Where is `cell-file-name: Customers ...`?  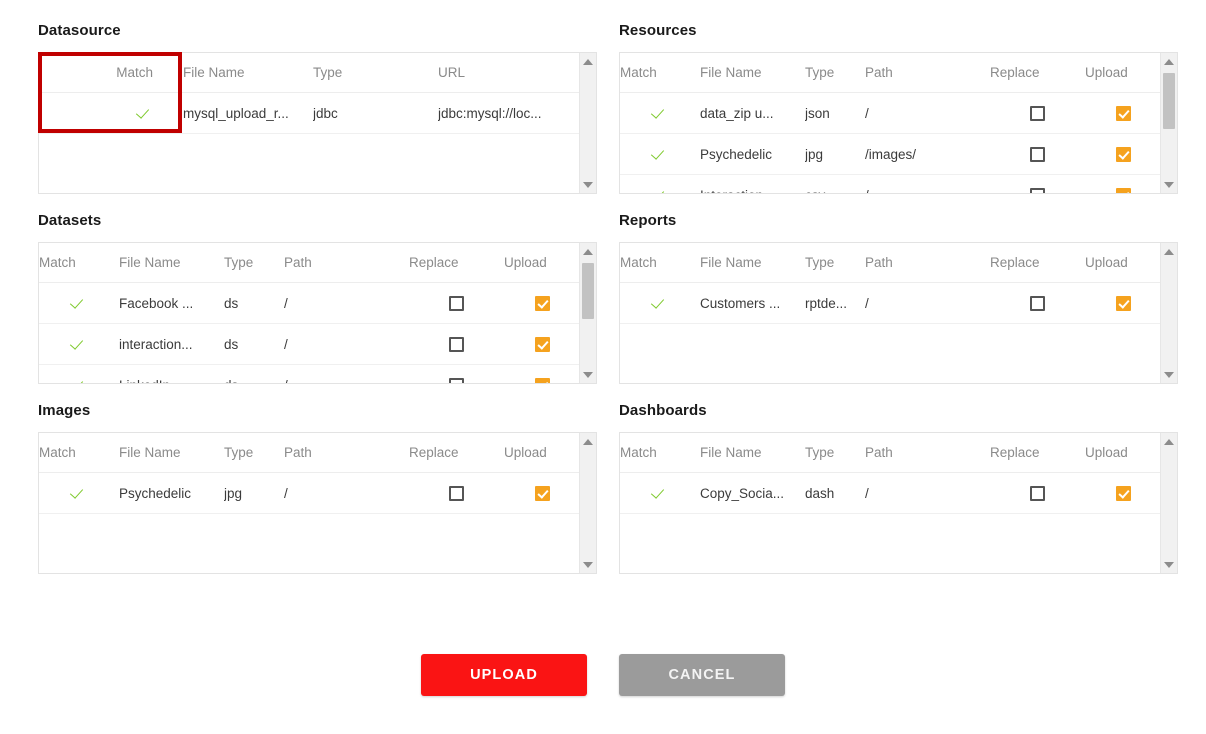 cell-file-name: Customers ... is located at coordinates (752, 303).